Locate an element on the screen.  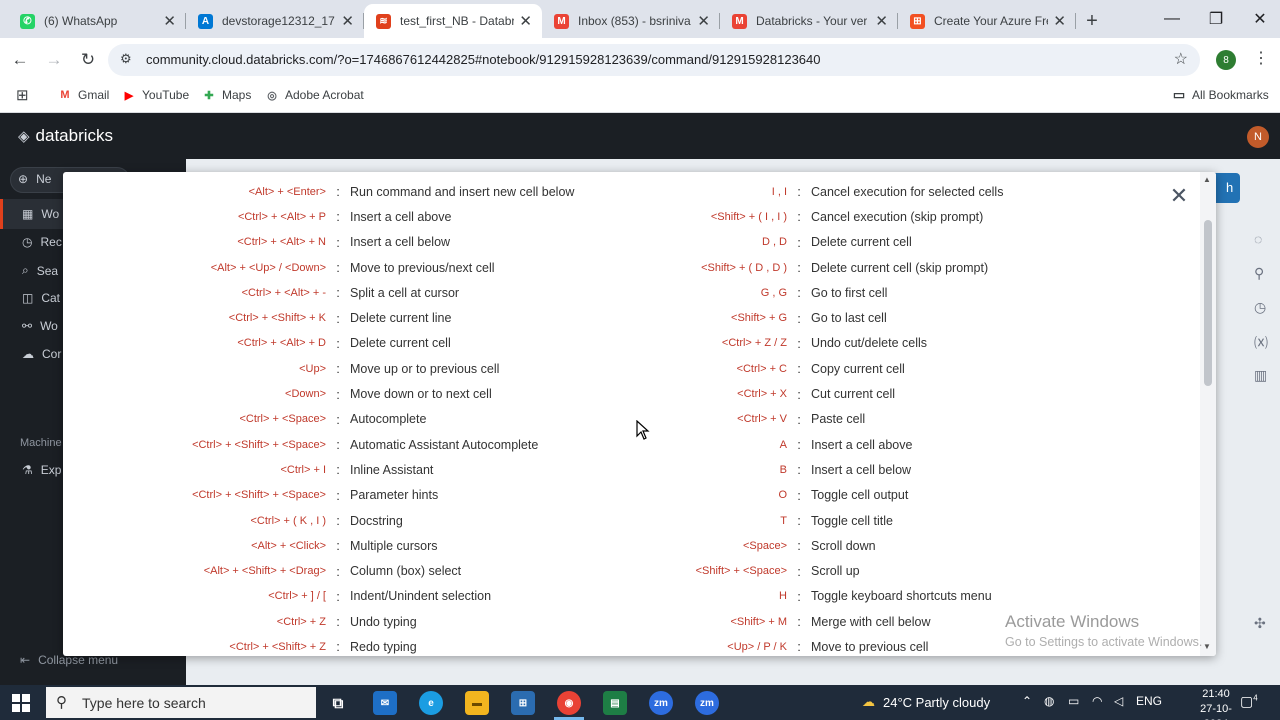
sidebar-item-search: ⌕ Sea is located at coordinates (40, 270).